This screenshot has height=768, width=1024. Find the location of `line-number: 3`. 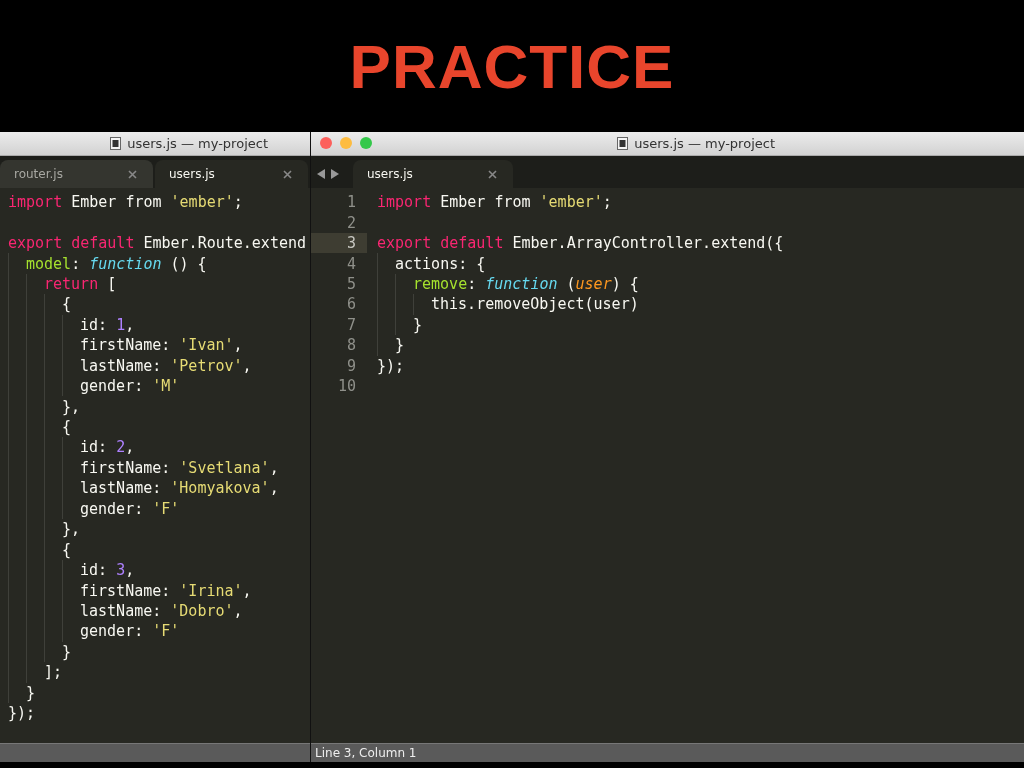

line-number: 3 is located at coordinates (351, 243).